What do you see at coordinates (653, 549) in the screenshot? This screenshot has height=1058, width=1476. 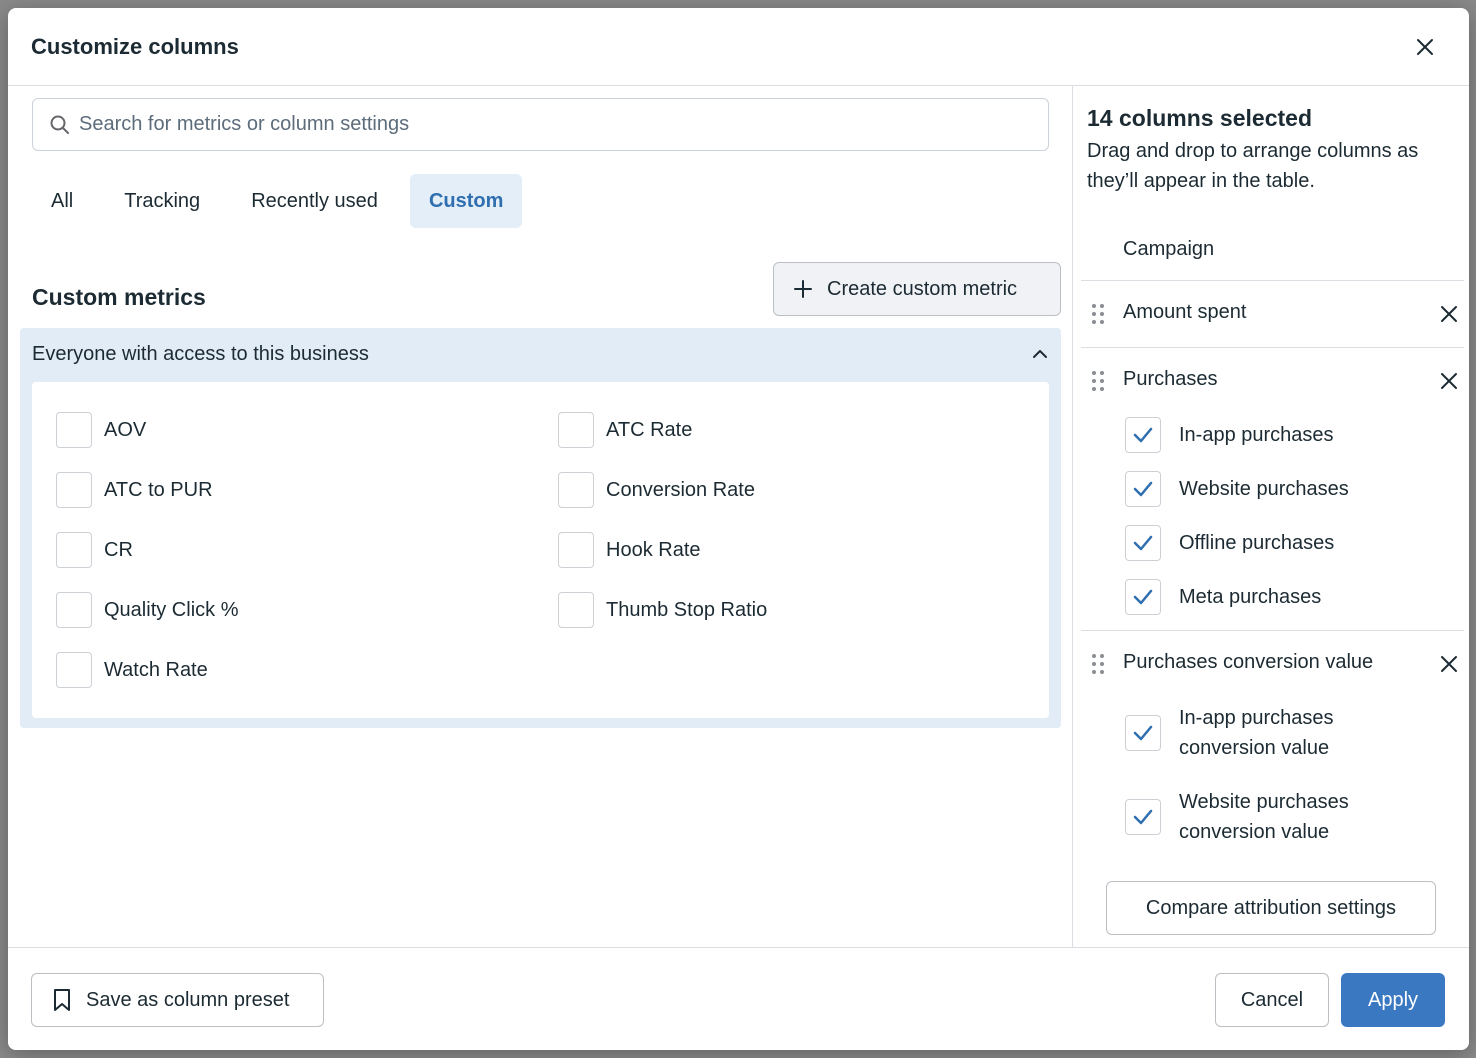 I see `metric-label: Hook Rate` at bounding box center [653, 549].